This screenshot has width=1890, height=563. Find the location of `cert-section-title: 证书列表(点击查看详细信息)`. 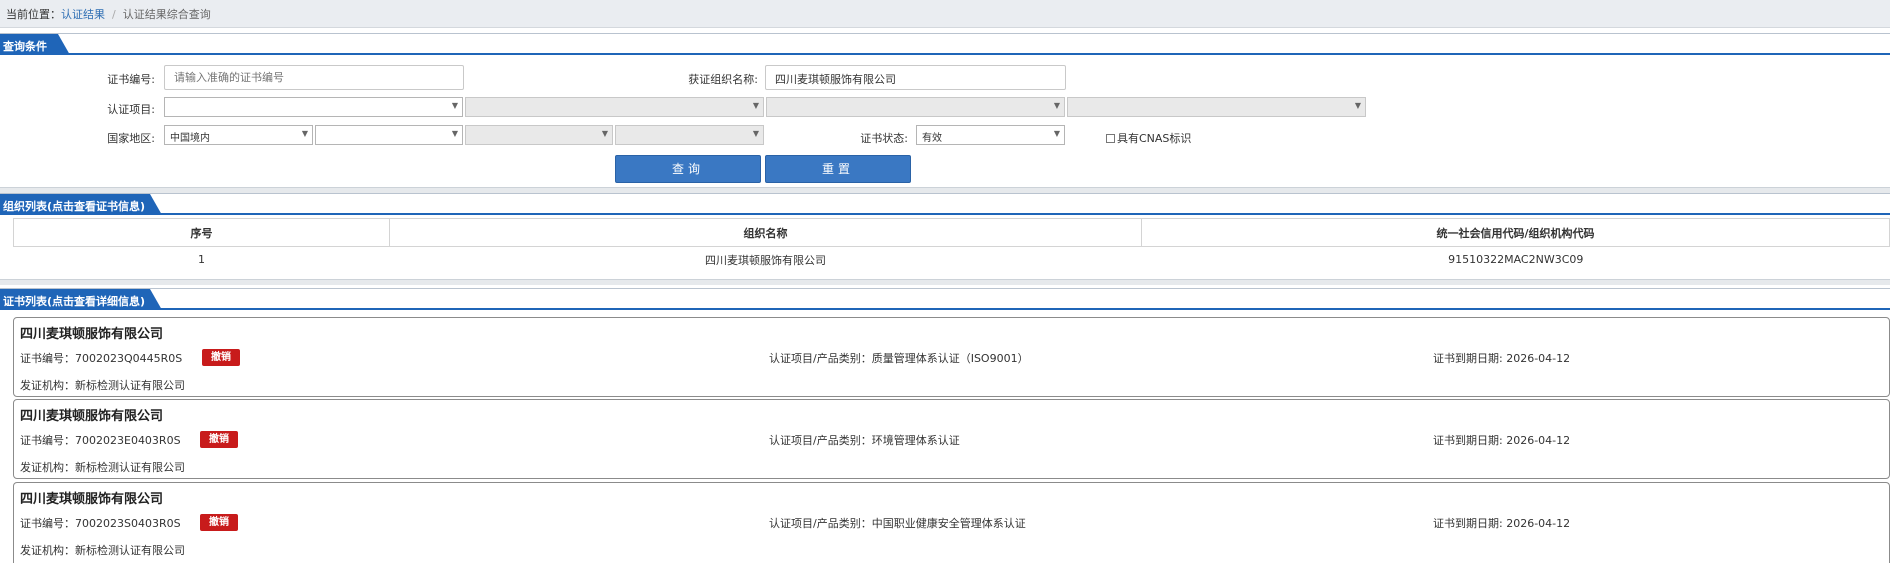

cert-section-title: 证书列表(点击查看详细信息) is located at coordinates (81, 299).